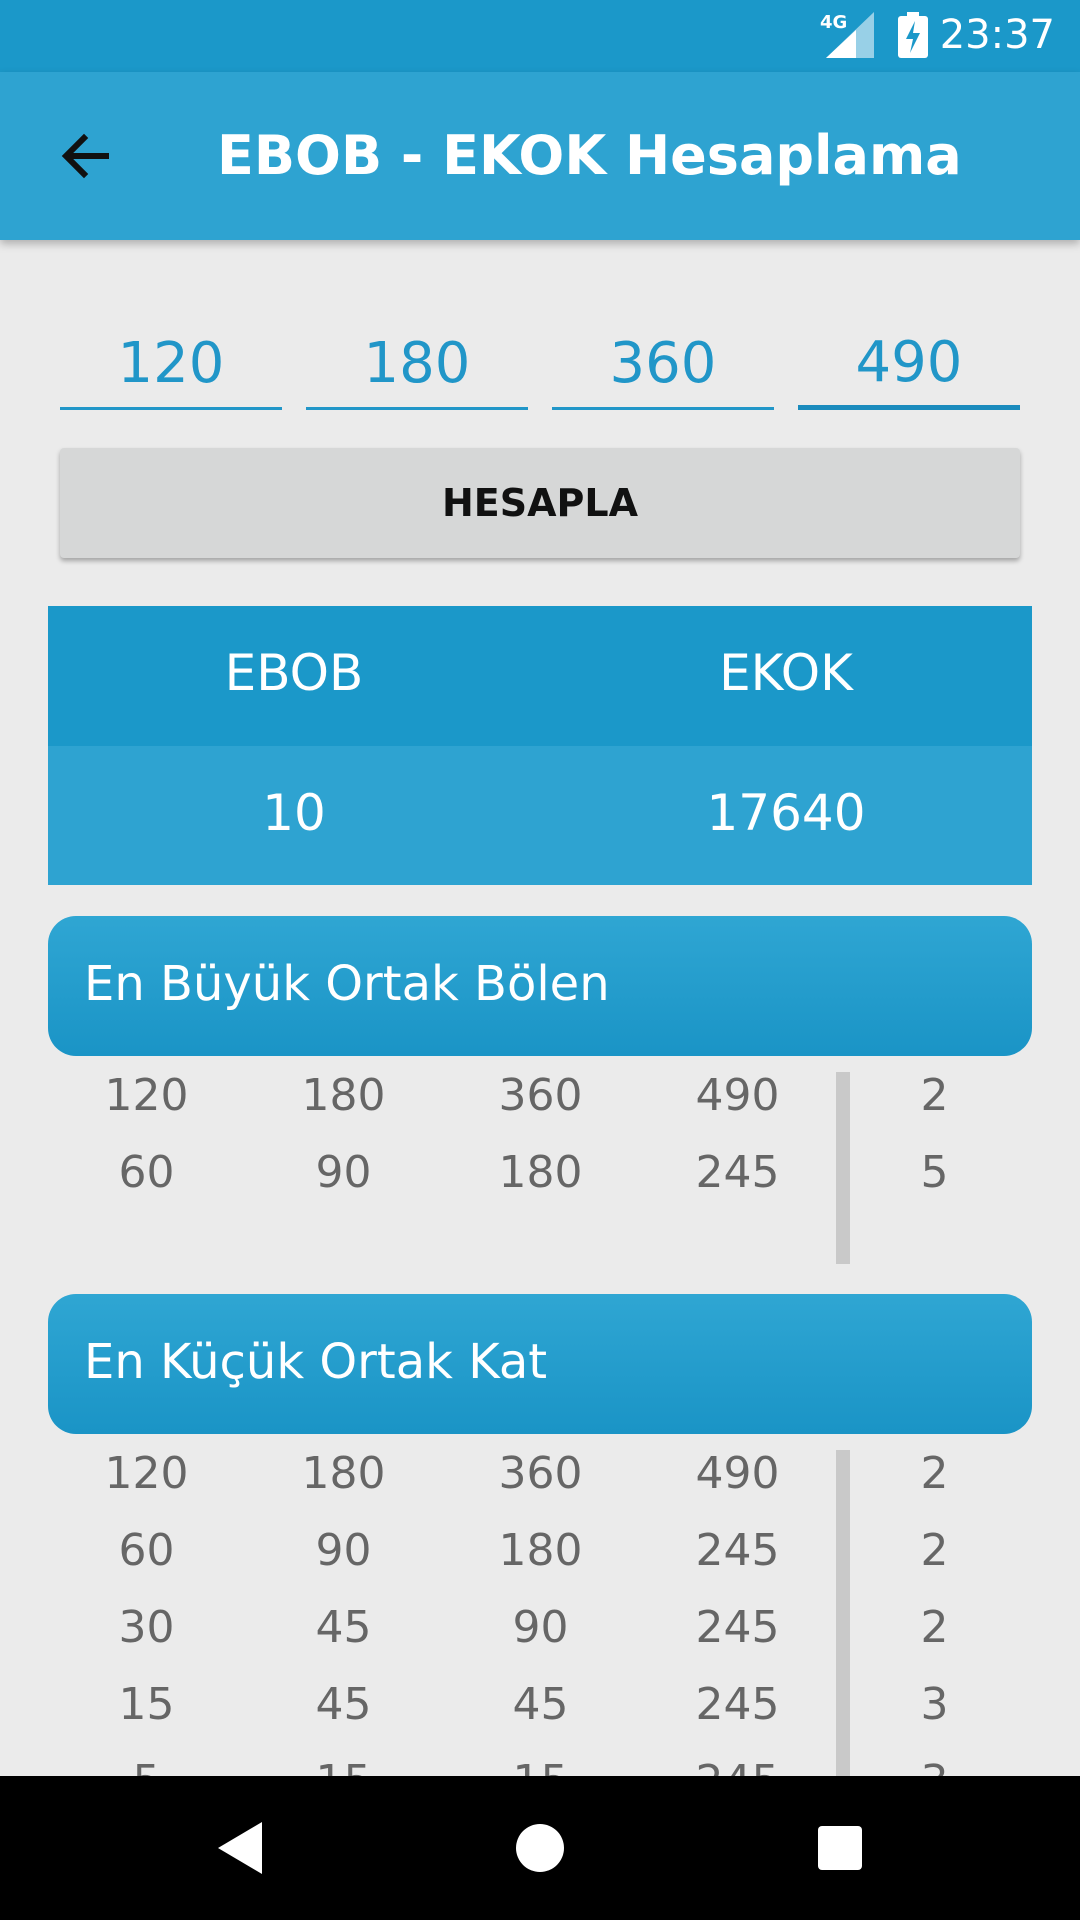 This screenshot has height=1920, width=1080. Describe the element at coordinates (540, 36) in the screenshot. I see `status-bar: 4G 23:37` at that location.